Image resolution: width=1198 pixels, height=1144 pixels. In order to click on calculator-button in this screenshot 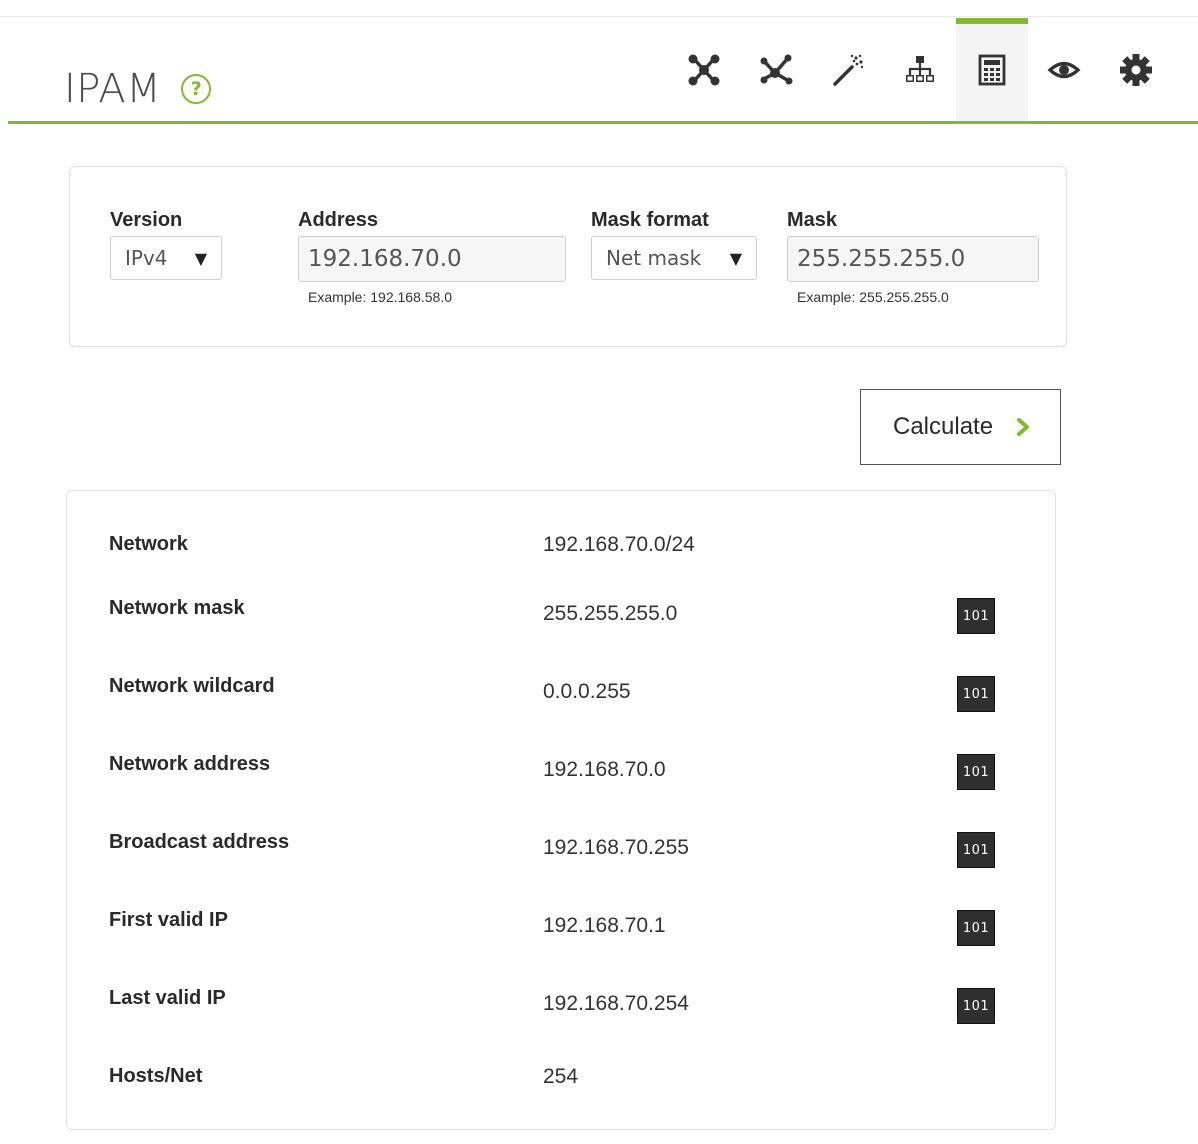, I will do `click(992, 69)`.